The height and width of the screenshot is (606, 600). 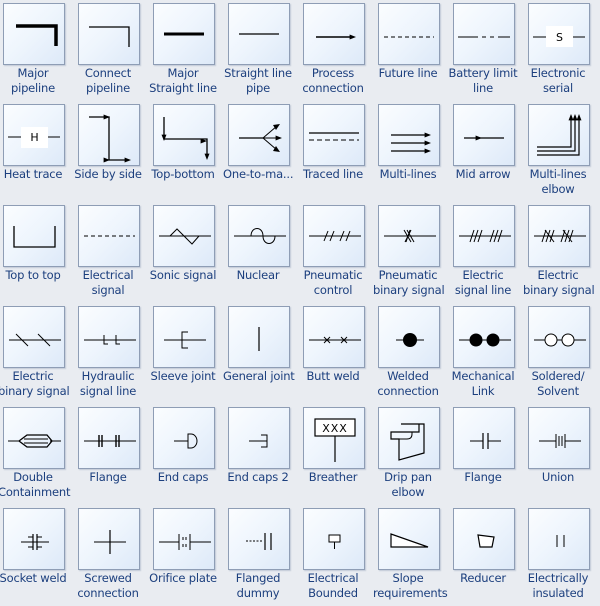 I want to click on palette-item-butt-weld: Butt weld, so click(x=337, y=353).